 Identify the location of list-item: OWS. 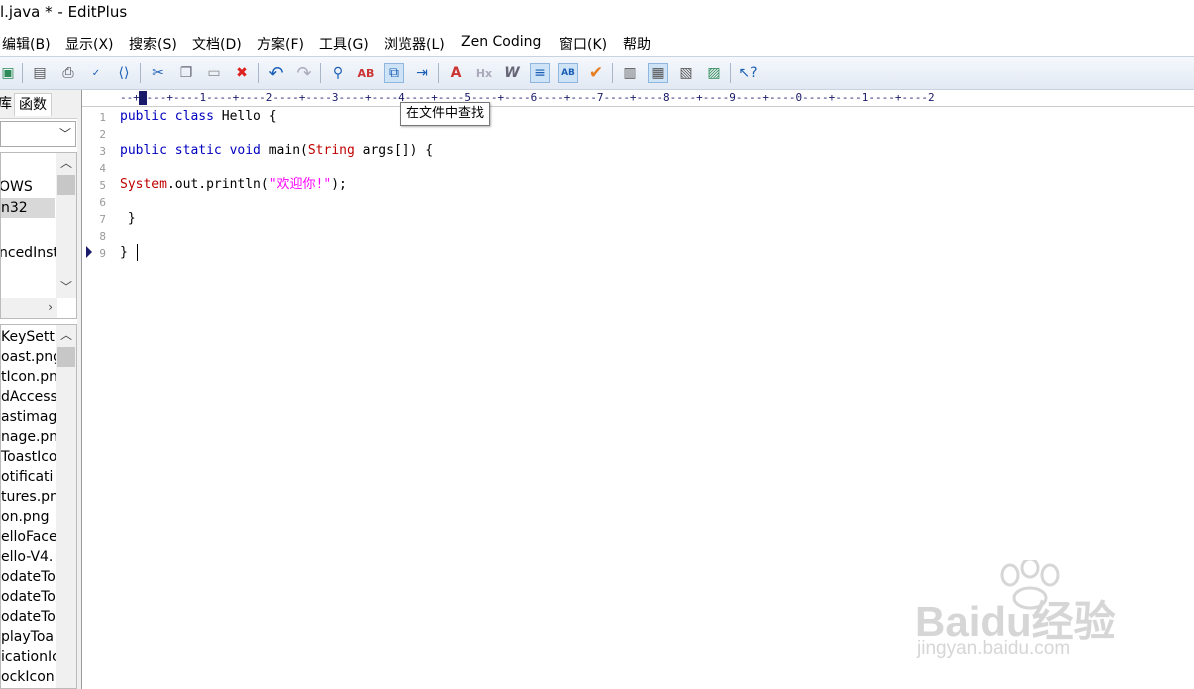
(17, 187).